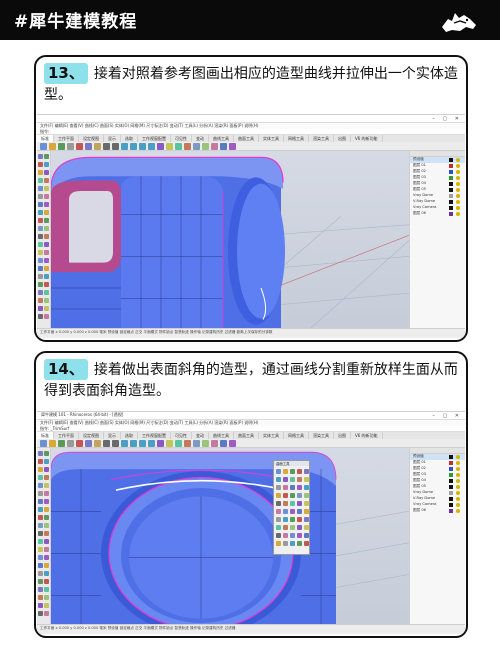 This screenshot has height=648, width=500. What do you see at coordinates (46, 461) in the screenshot?
I see `curve-icon` at bounding box center [46, 461].